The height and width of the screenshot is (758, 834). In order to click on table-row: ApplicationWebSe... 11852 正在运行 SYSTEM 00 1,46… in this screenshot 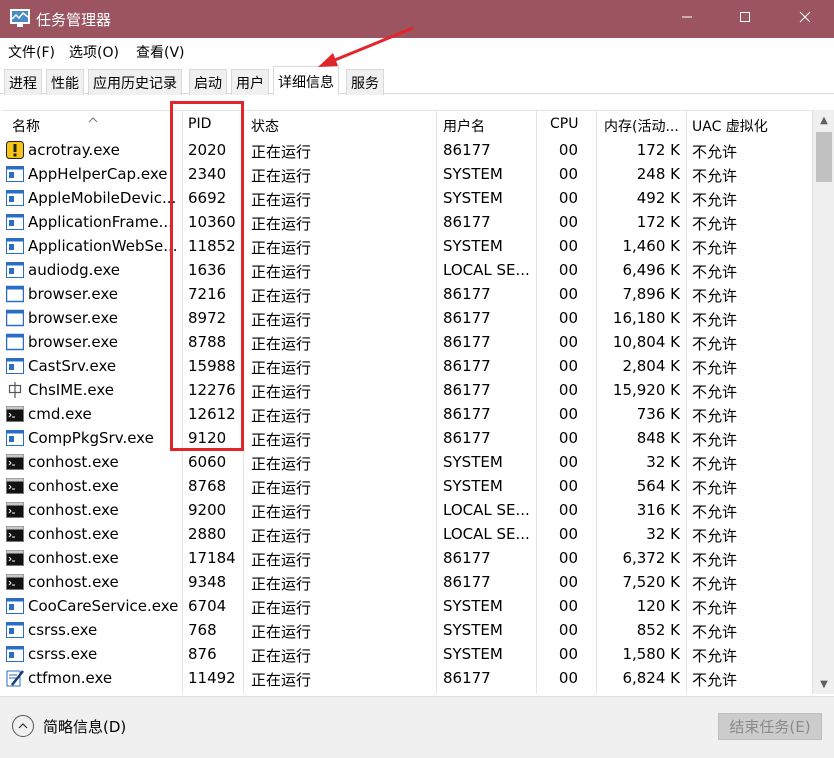, I will do `click(407, 246)`.